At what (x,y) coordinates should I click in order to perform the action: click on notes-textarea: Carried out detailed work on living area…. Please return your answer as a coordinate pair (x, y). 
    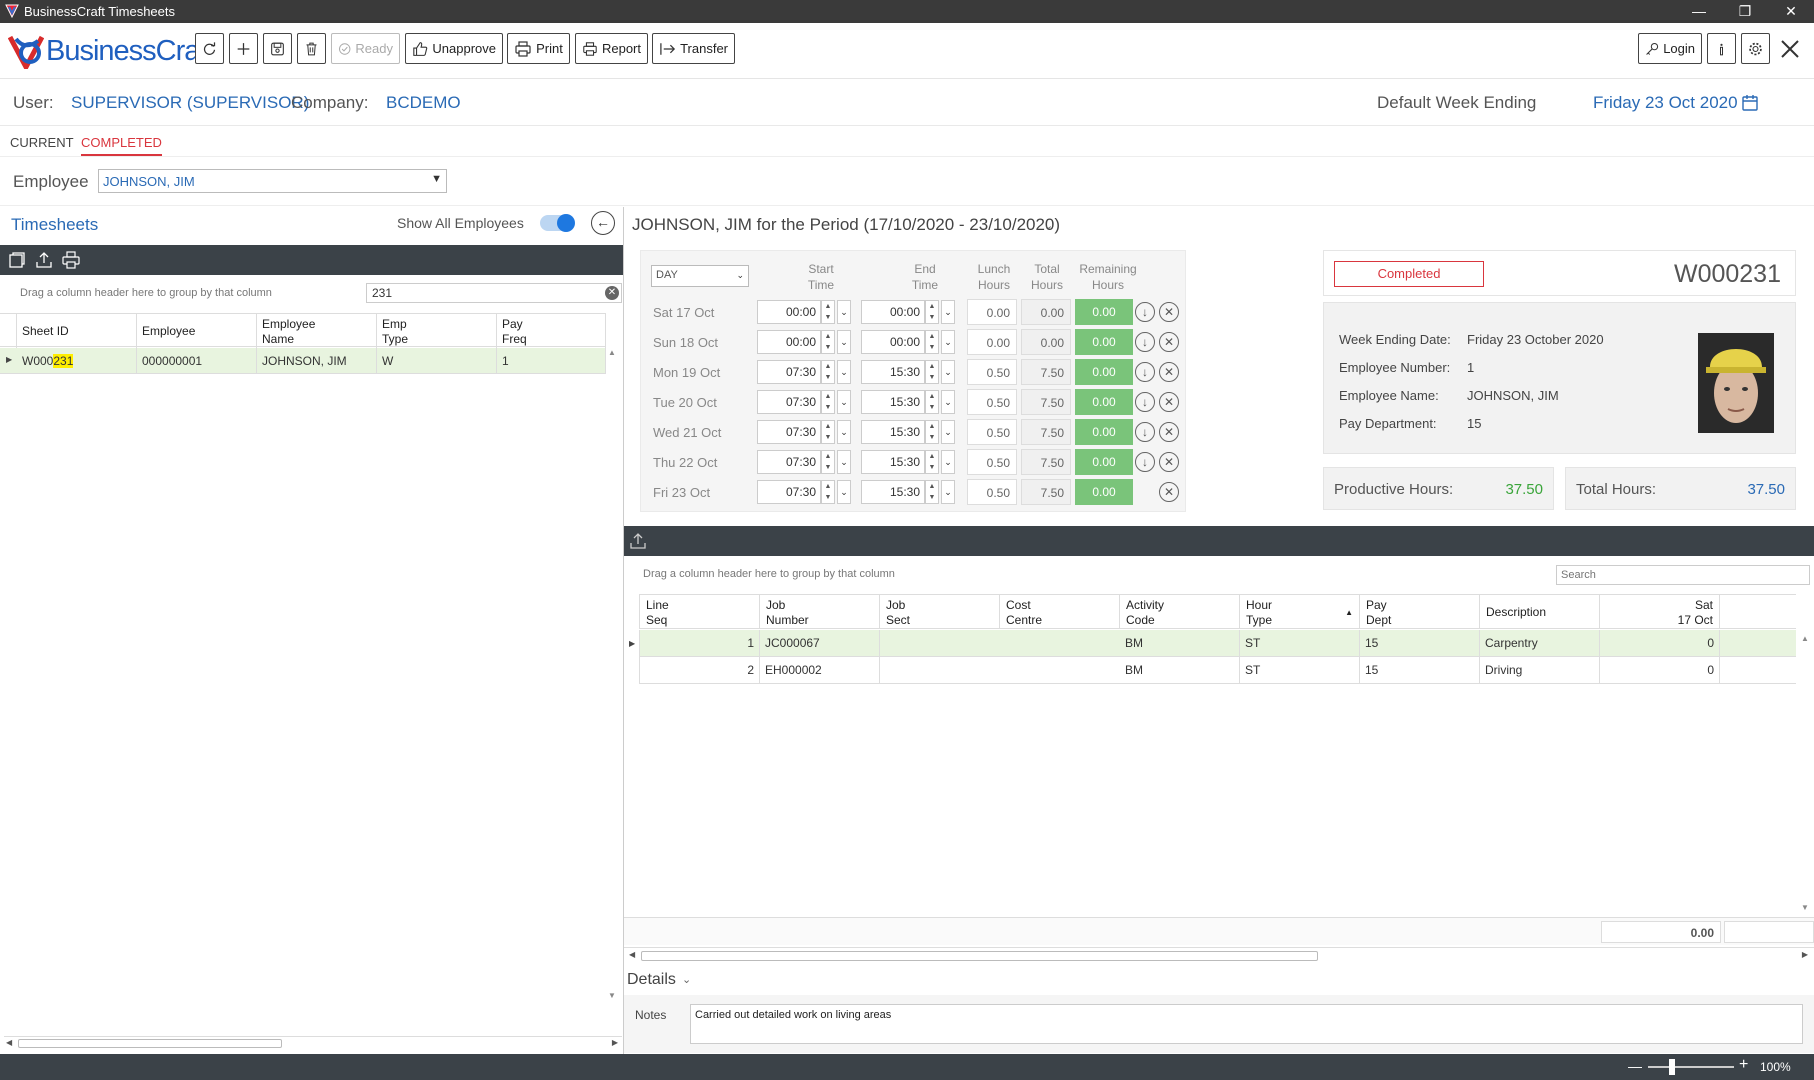
    Looking at the image, I should click on (1246, 1024).